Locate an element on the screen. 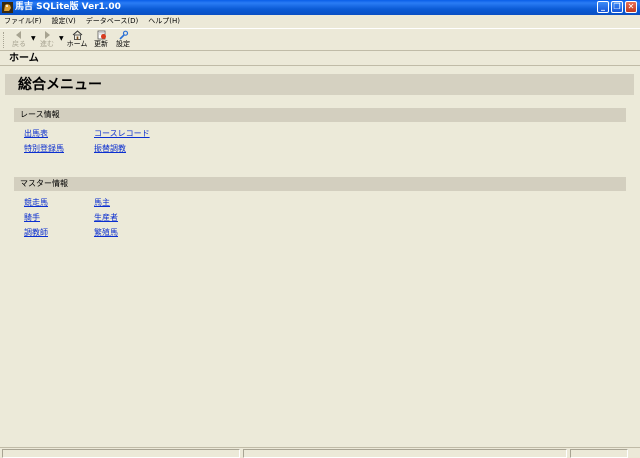  link-trainer: 調教師 is located at coordinates (36, 233).